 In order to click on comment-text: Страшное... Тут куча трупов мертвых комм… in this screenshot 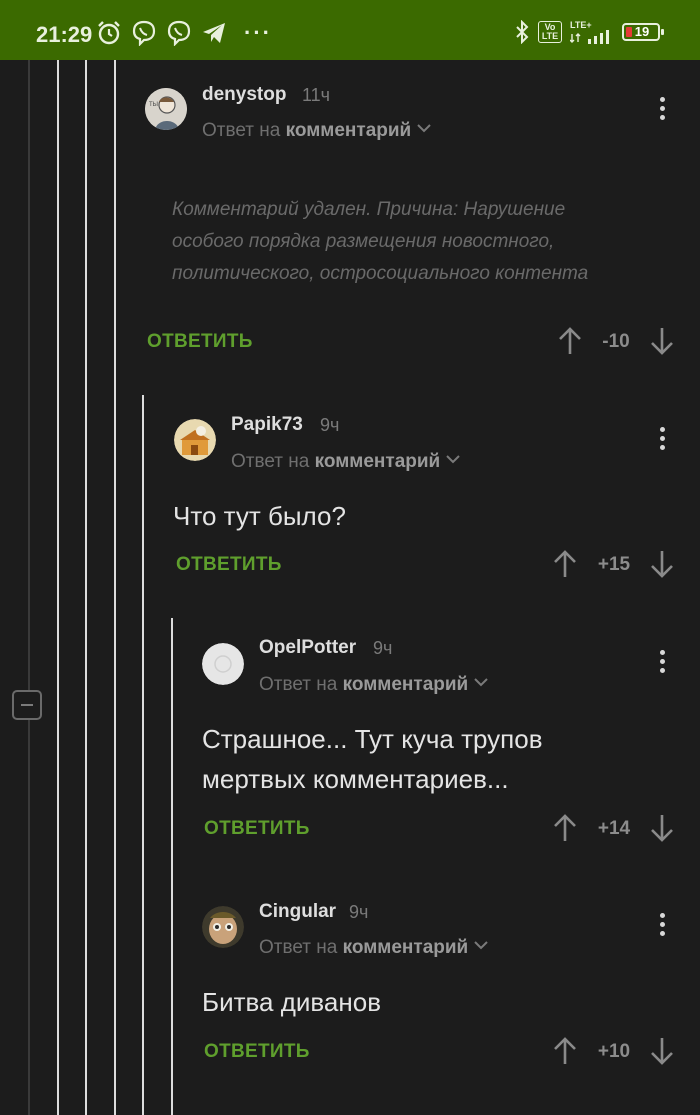, I will do `click(372, 759)`.